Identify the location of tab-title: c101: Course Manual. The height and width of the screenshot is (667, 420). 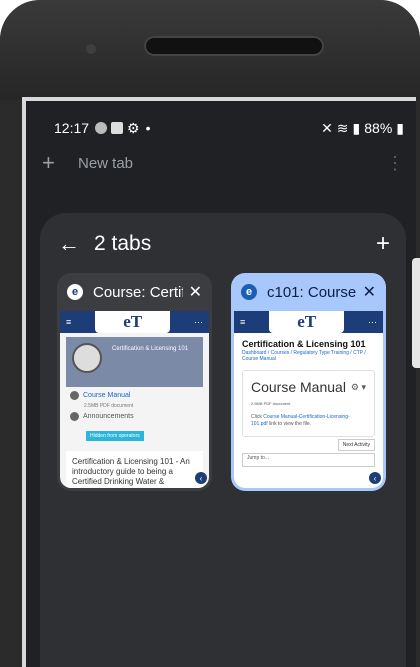
(312, 292).